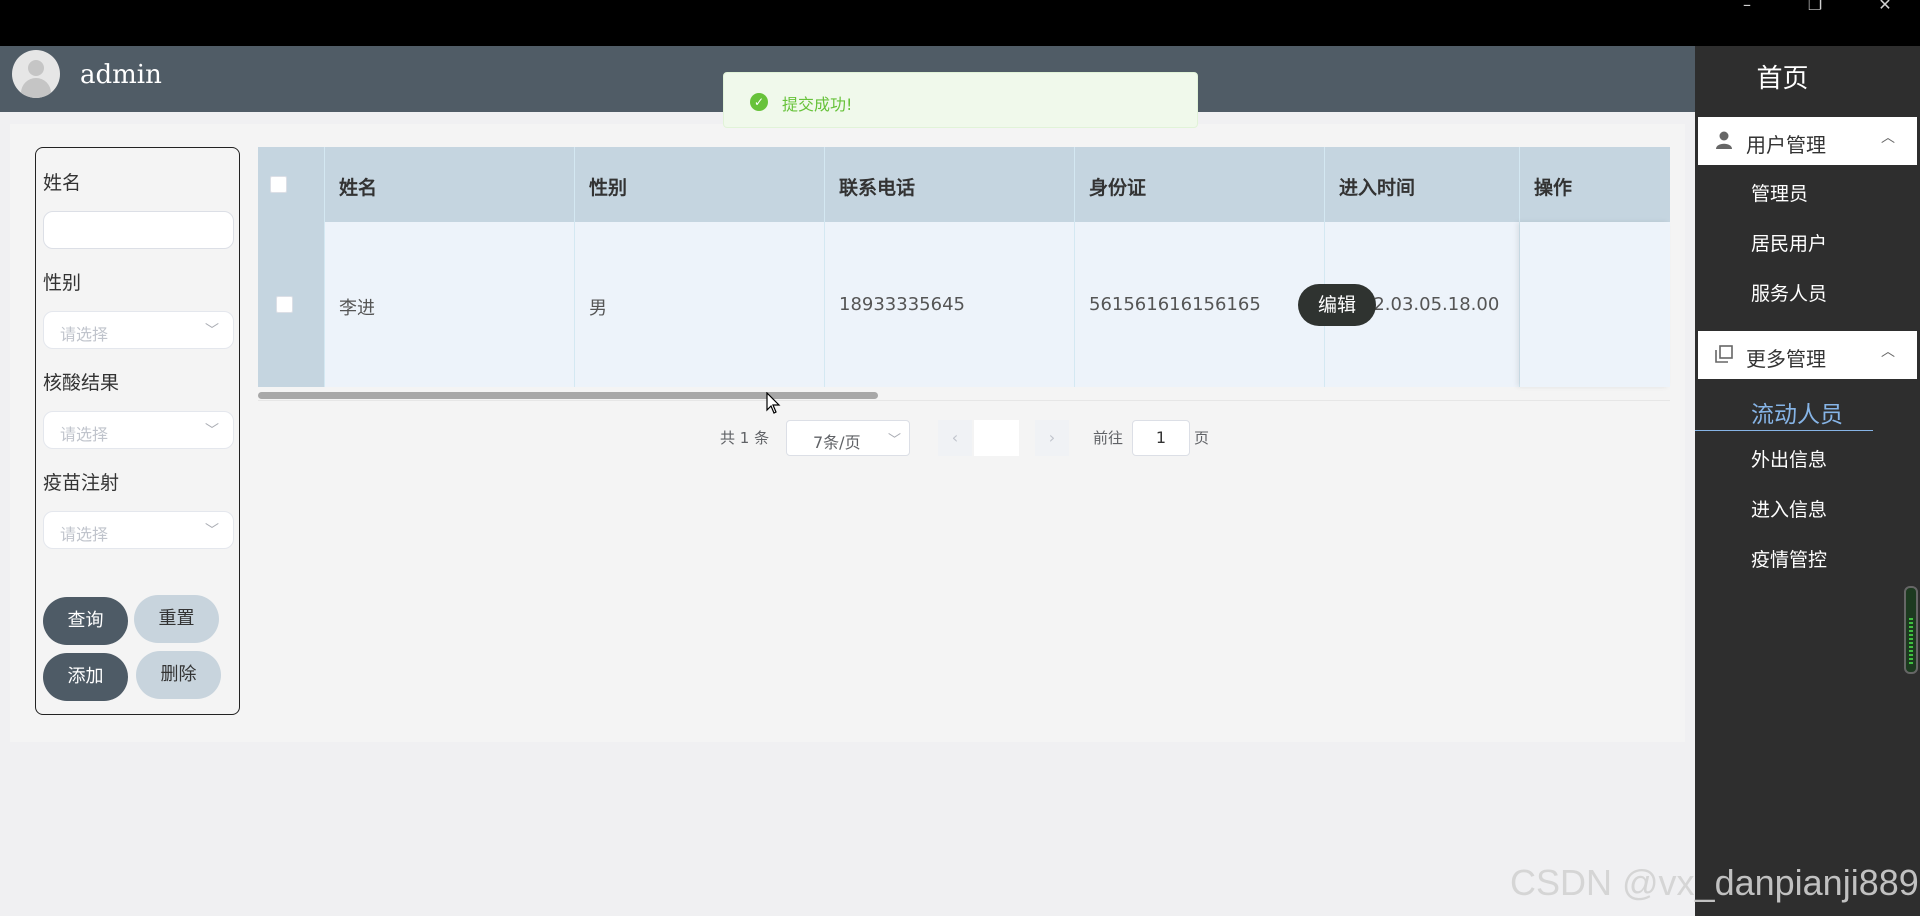 Image resolution: width=1920 pixels, height=916 pixels. What do you see at coordinates (1786, 145) in the screenshot?
I see `sidebar-group-user-management-label: 用户管理` at bounding box center [1786, 145].